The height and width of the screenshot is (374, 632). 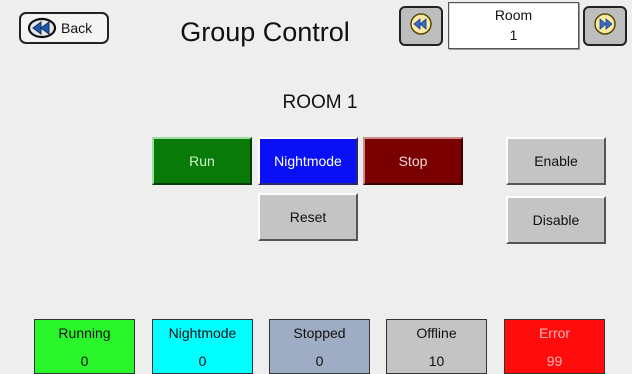 What do you see at coordinates (556, 161) in the screenshot?
I see `enable-button: Enable` at bounding box center [556, 161].